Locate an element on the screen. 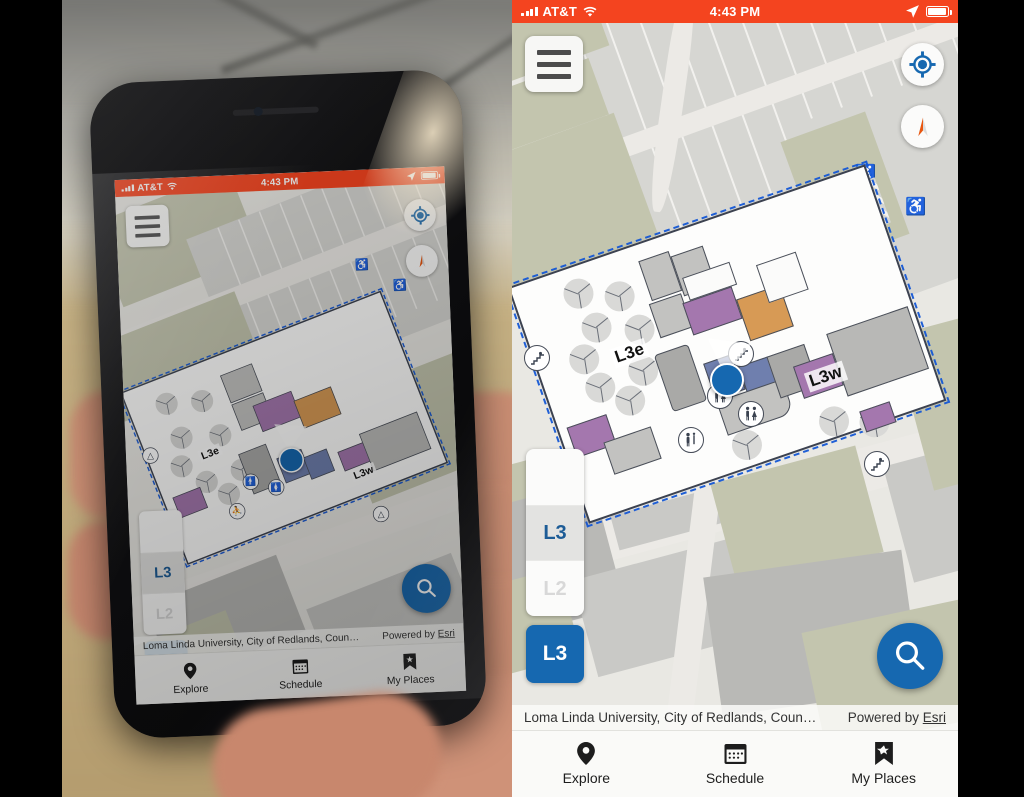 The width and height of the screenshot is (1024, 797). clock-label: 4:43 PM is located at coordinates (735, 11).